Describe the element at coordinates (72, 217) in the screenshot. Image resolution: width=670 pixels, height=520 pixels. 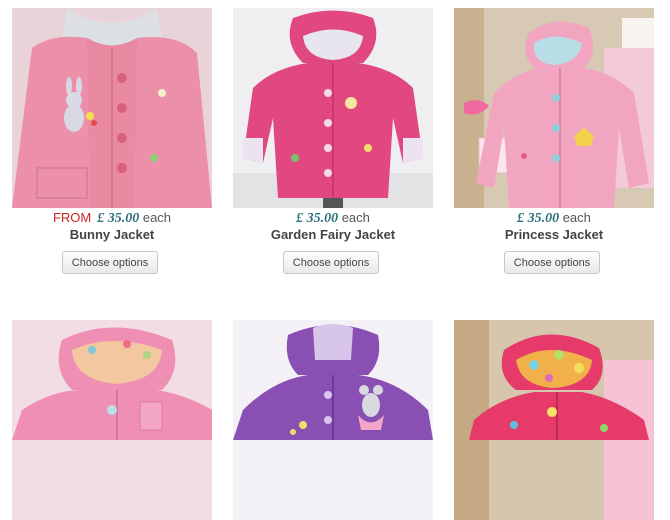
I see `from-label: FROM` at that location.